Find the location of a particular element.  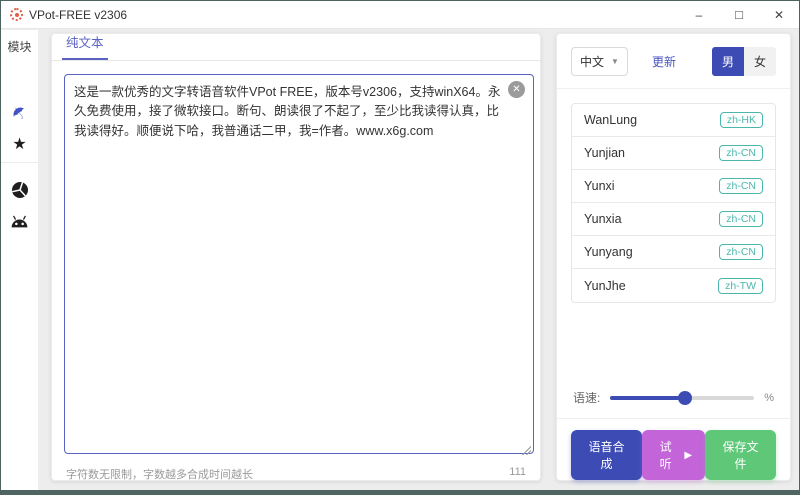

preview-label: 试听 is located at coordinates (665, 455).